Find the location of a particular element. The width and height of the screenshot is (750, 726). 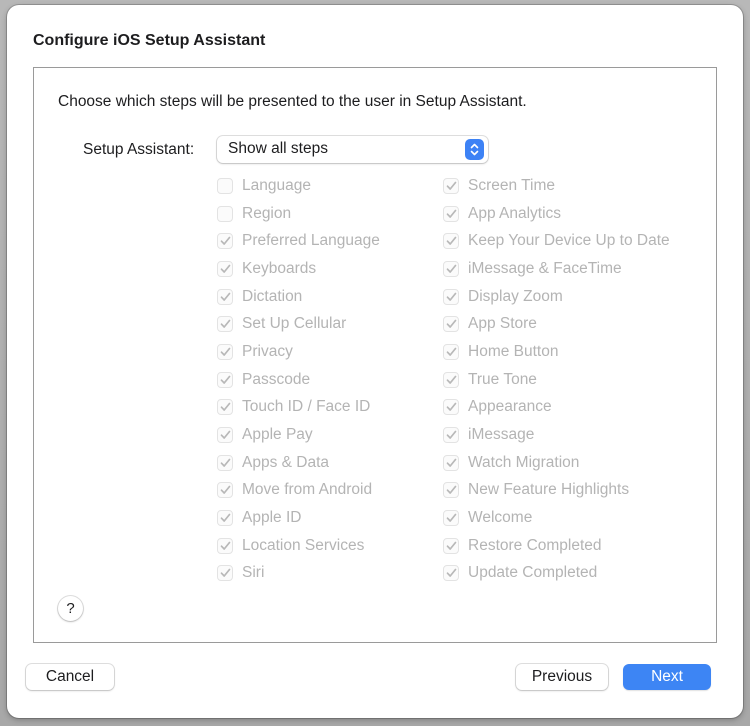

step-label: Screen Time is located at coordinates (512, 185).